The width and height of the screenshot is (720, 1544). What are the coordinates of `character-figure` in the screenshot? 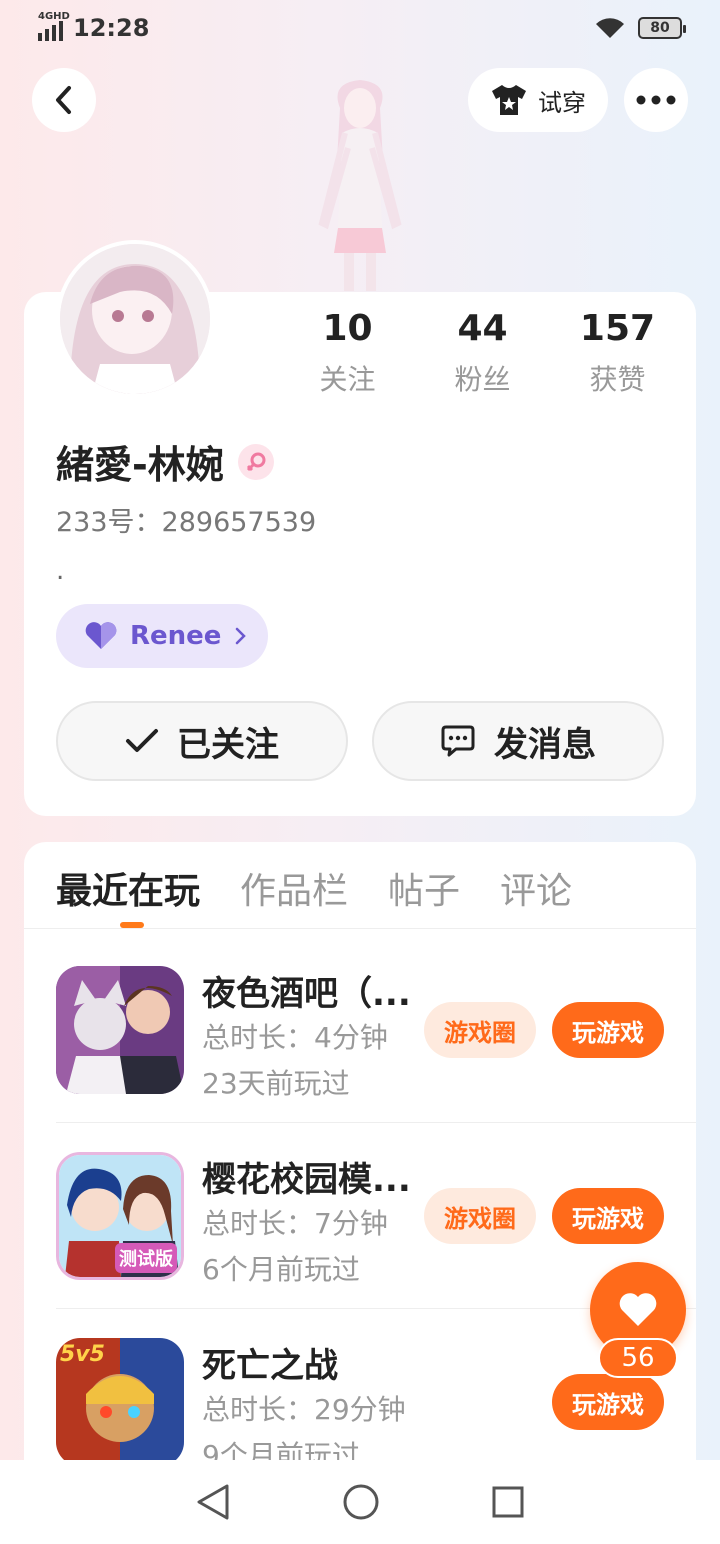 It's located at (360, 185).